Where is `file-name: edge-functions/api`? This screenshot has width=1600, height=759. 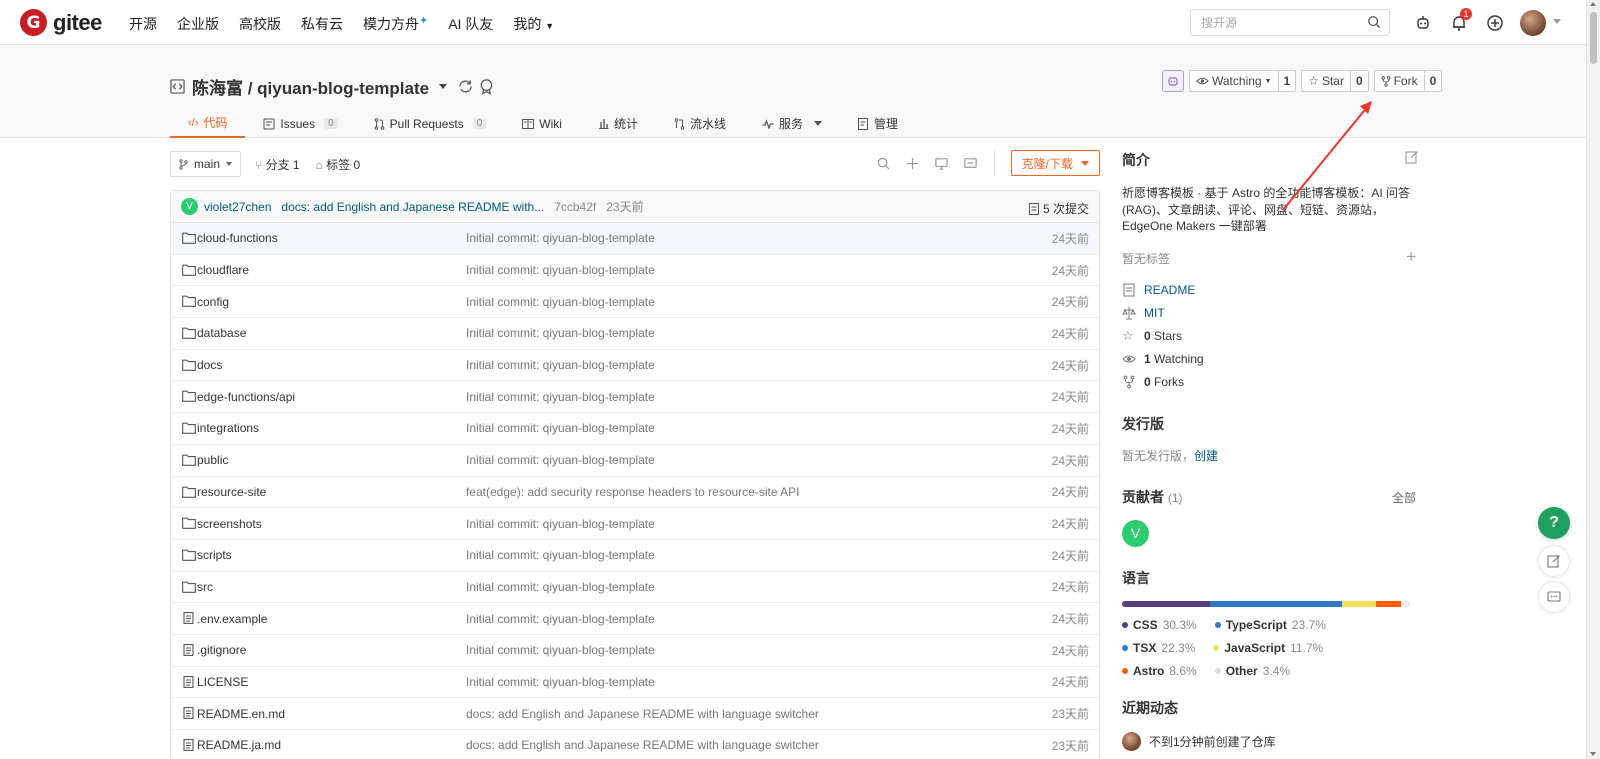
file-name: edge-functions/api is located at coordinates (246, 397).